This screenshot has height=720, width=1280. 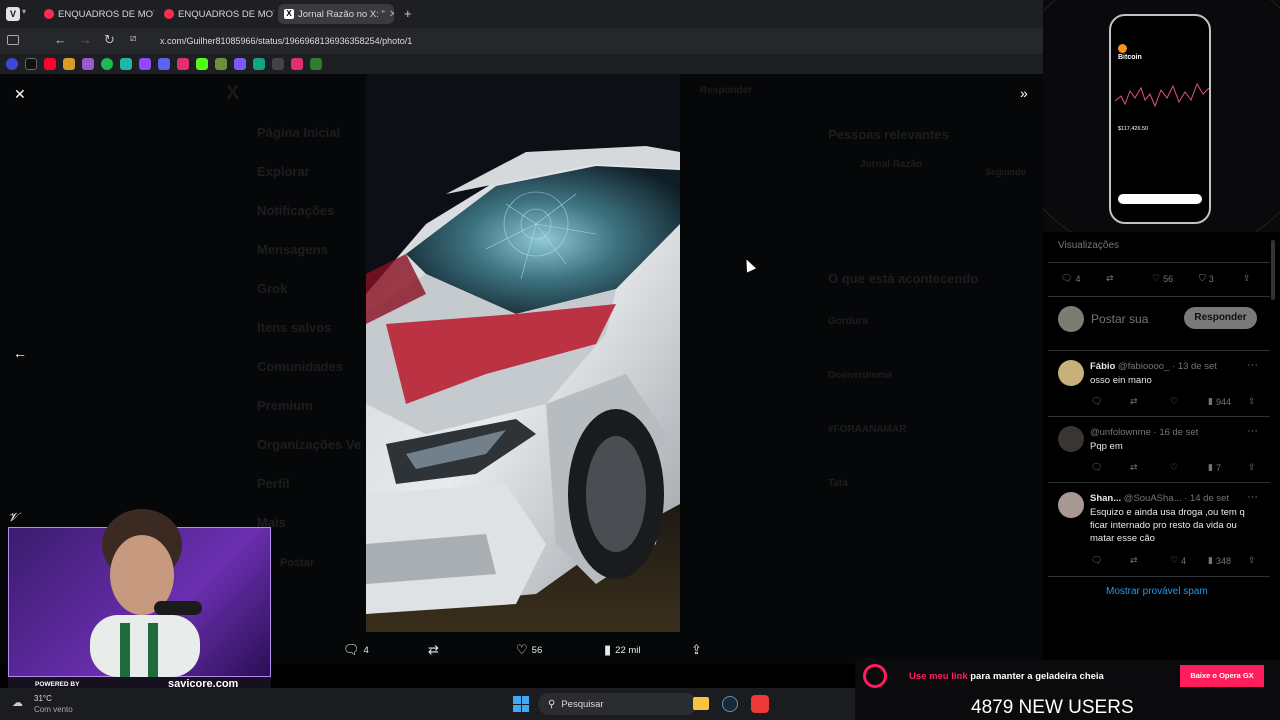 What do you see at coordinates (608, 649) in the screenshot?
I see `analytics-icon: ▮` at bounding box center [608, 649].